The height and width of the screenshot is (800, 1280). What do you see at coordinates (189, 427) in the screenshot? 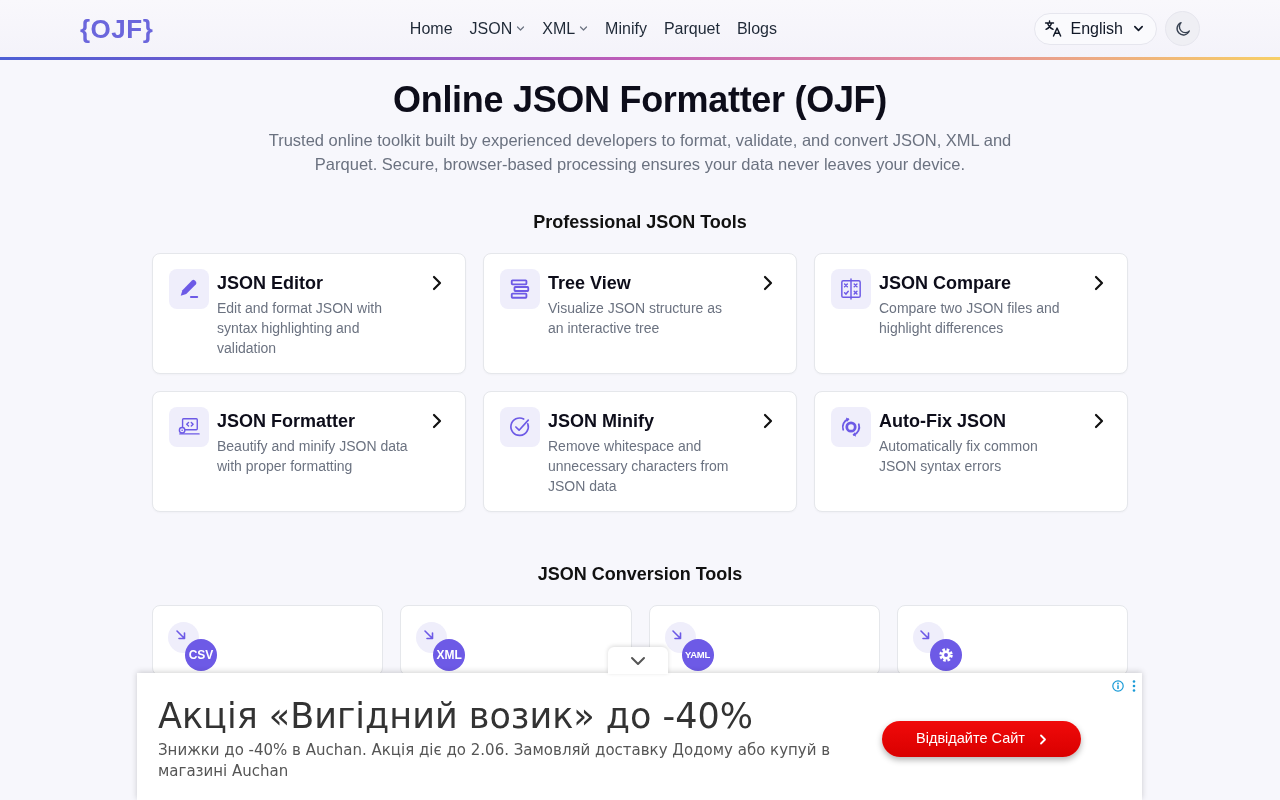
I see `laptop-code-icon` at bounding box center [189, 427].